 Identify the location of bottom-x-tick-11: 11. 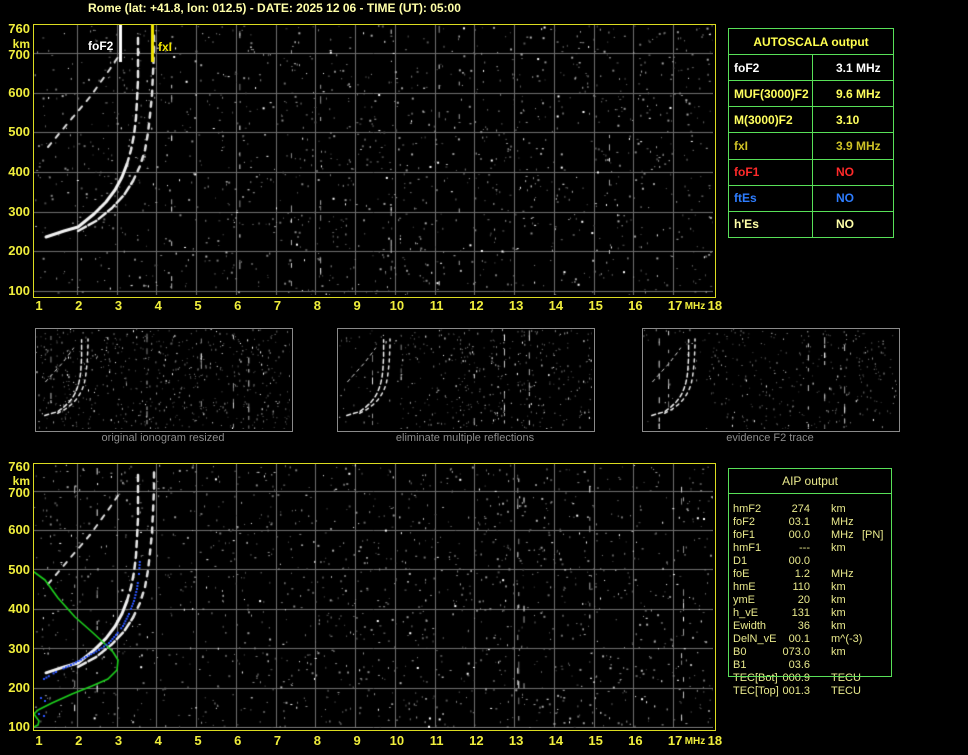
(436, 740).